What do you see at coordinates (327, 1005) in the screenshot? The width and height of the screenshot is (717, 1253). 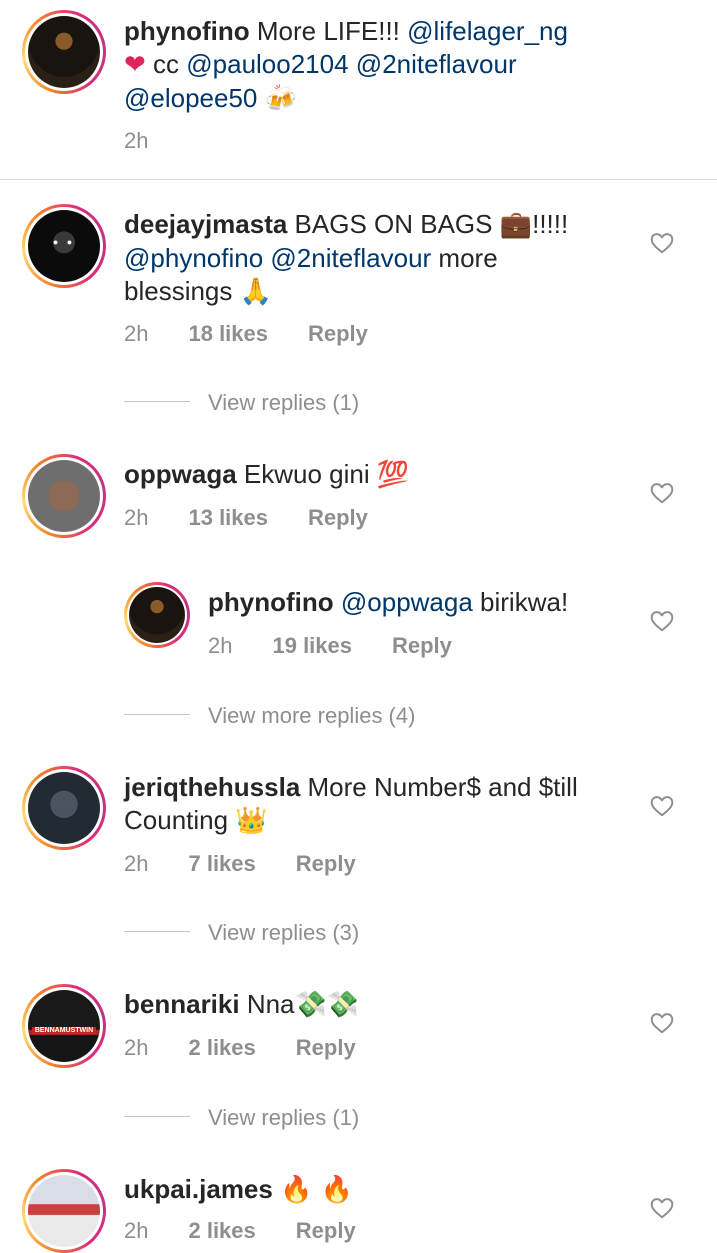 I see `money-wings-emoji: 💸💸` at bounding box center [327, 1005].